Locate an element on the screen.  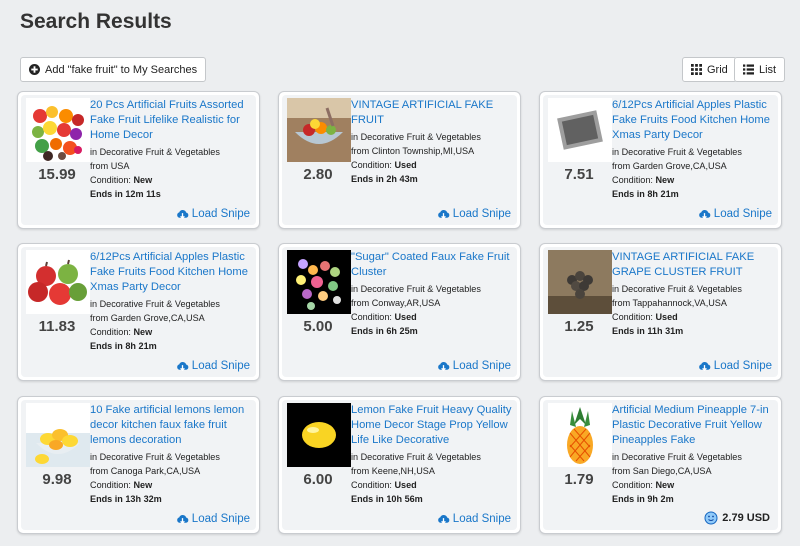
listing-price: 9.98 is located at coordinates (57, 479).